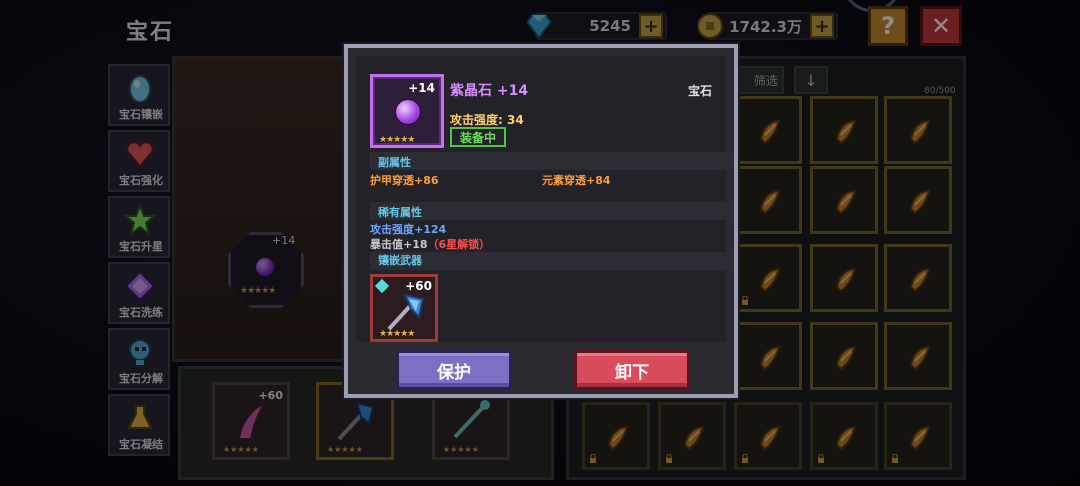 The image size is (1080, 486). What do you see at coordinates (400, 260) in the screenshot?
I see `inlay-weapon-title: 镶嵌武器` at bounding box center [400, 260].